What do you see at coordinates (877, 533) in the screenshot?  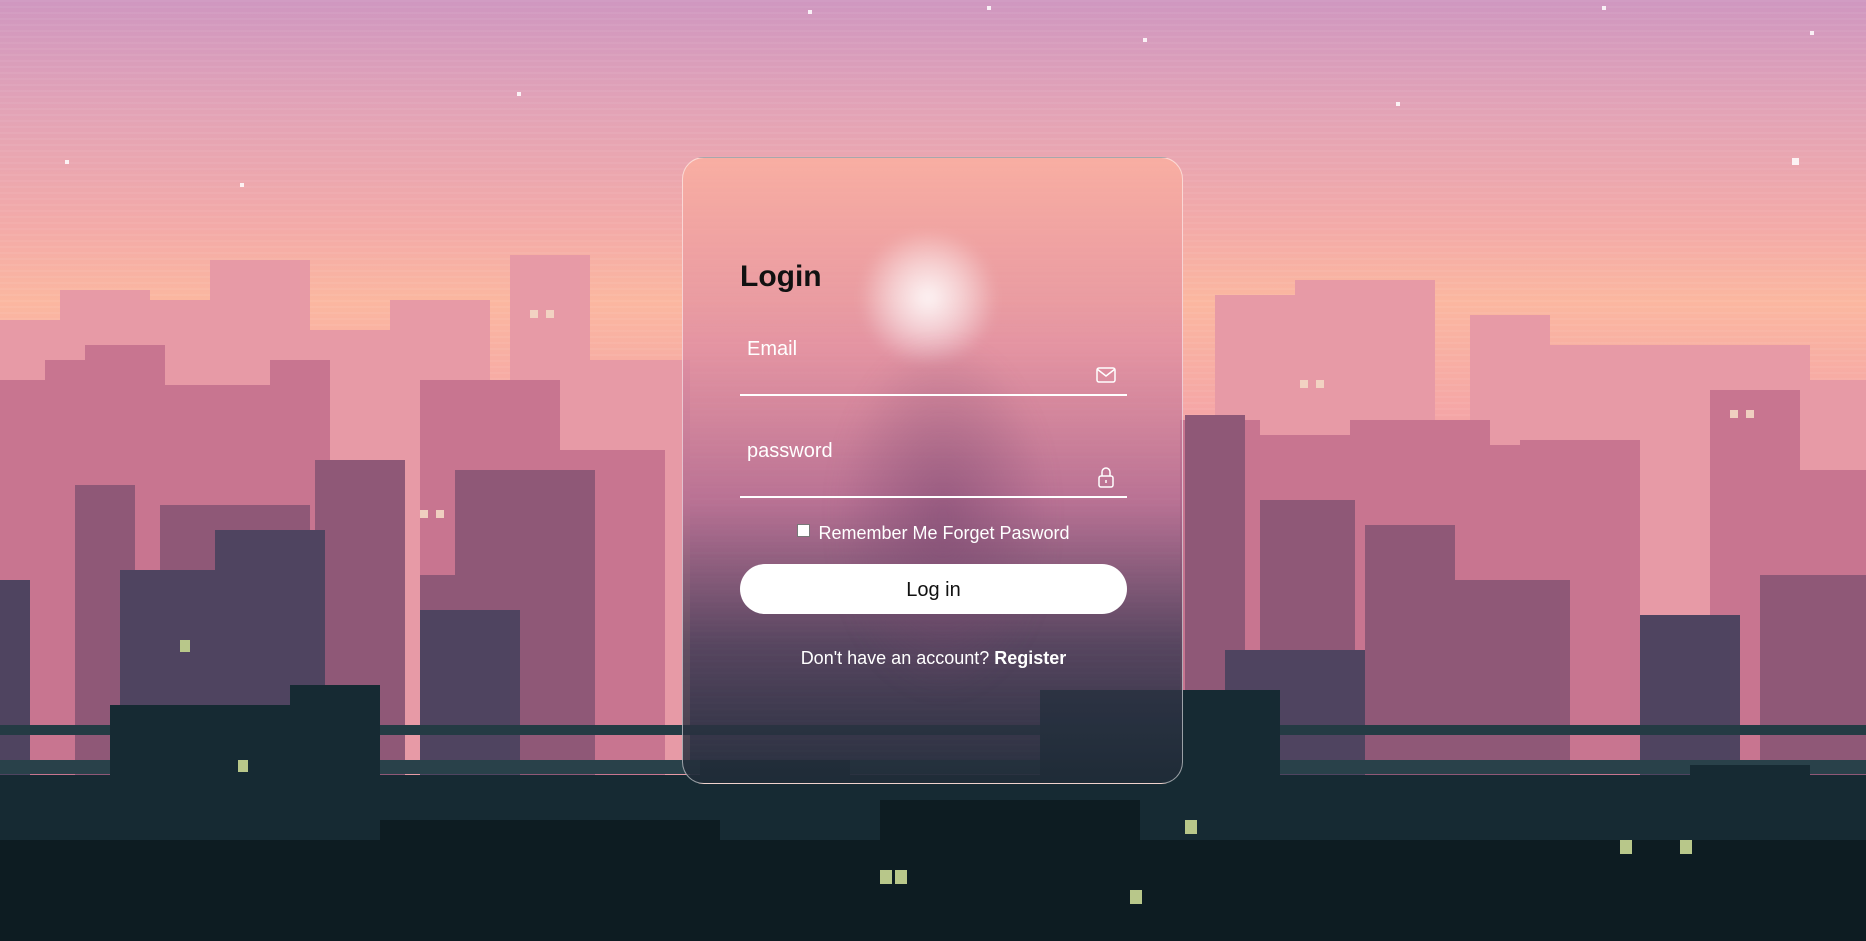 I see `remember-label: Remember Me` at bounding box center [877, 533].